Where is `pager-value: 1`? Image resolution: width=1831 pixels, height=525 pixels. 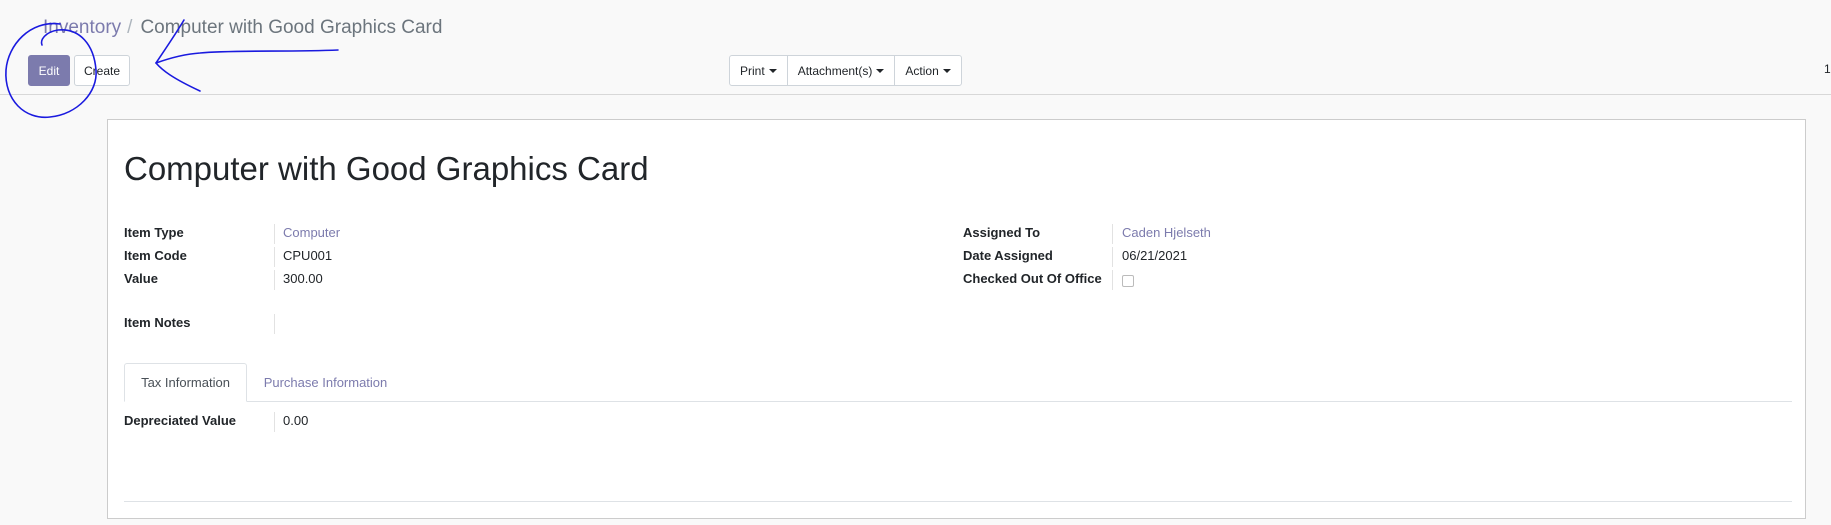 pager-value: 1 is located at coordinates (1827, 69).